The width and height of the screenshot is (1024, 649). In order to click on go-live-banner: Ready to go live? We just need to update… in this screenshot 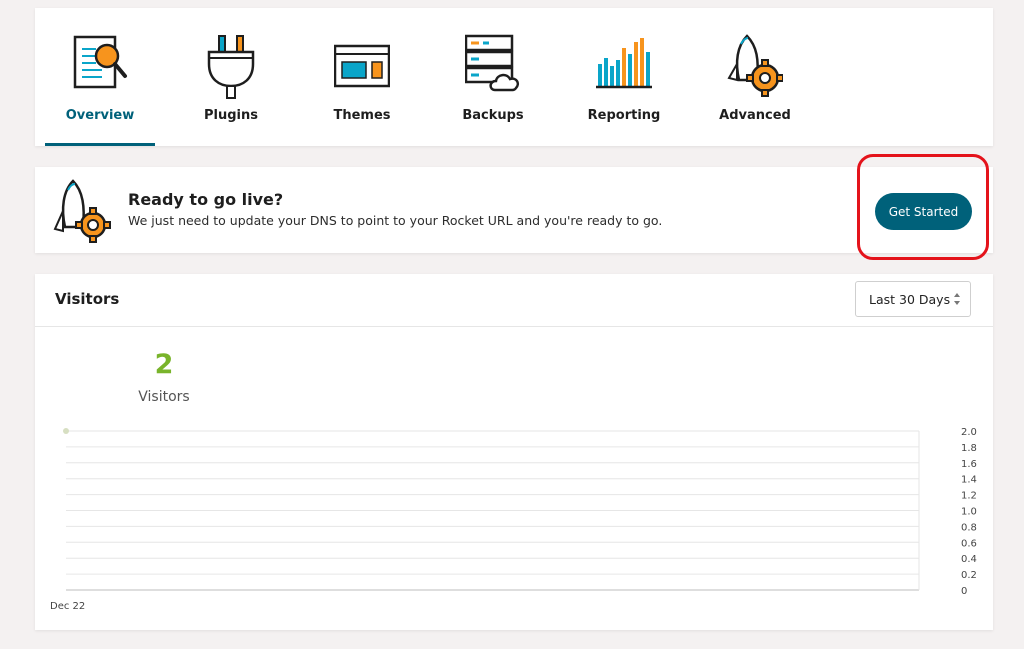, I will do `click(514, 210)`.